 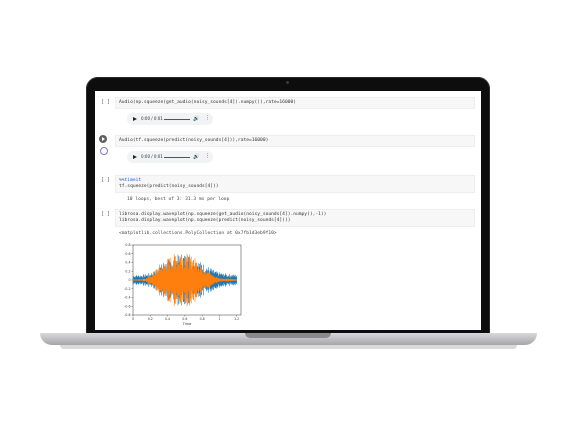 What do you see at coordinates (127, 315) in the screenshot?
I see `y-tick-label: -0.8` at bounding box center [127, 315].